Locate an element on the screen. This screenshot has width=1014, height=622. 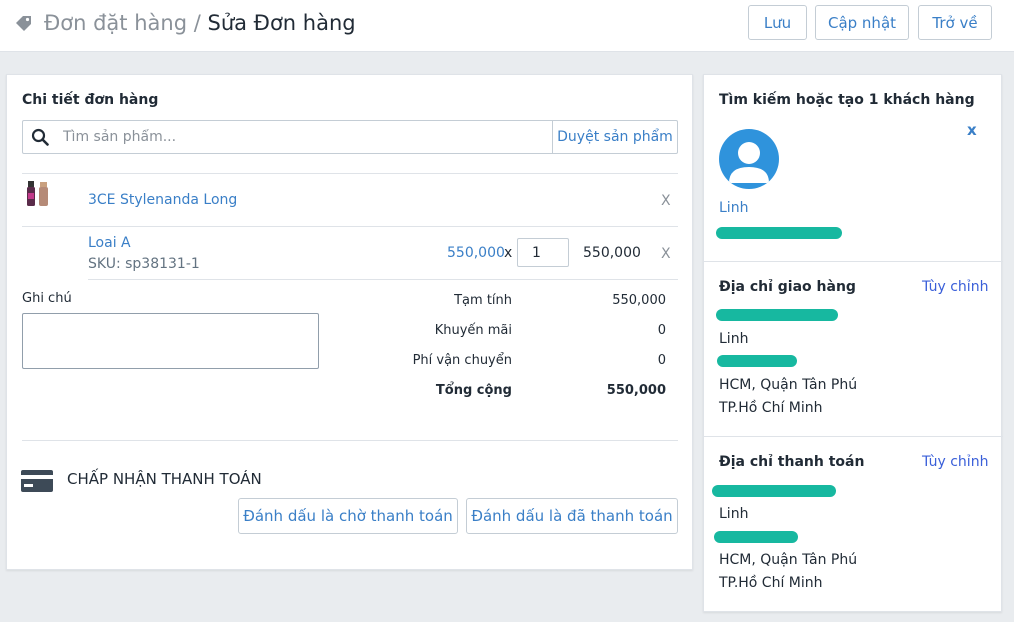
subtotal-value: 550,000 is located at coordinates (639, 300).